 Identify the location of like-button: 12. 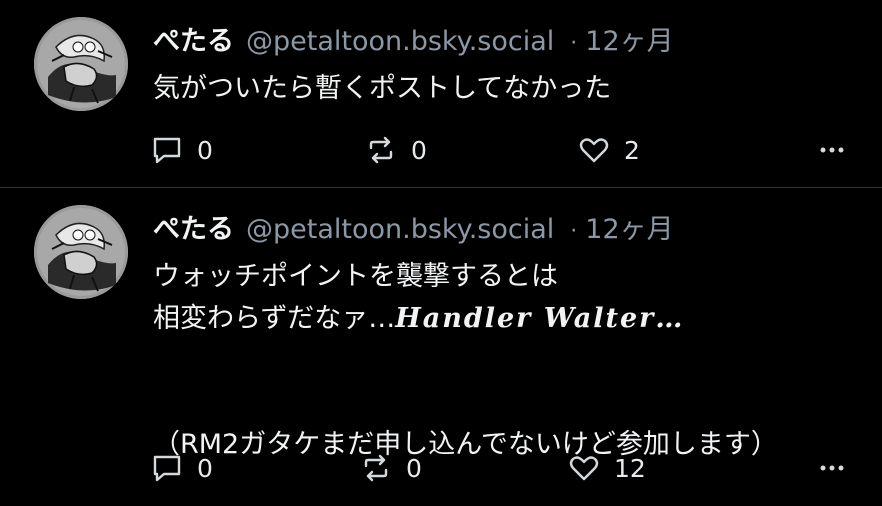
(607, 468).